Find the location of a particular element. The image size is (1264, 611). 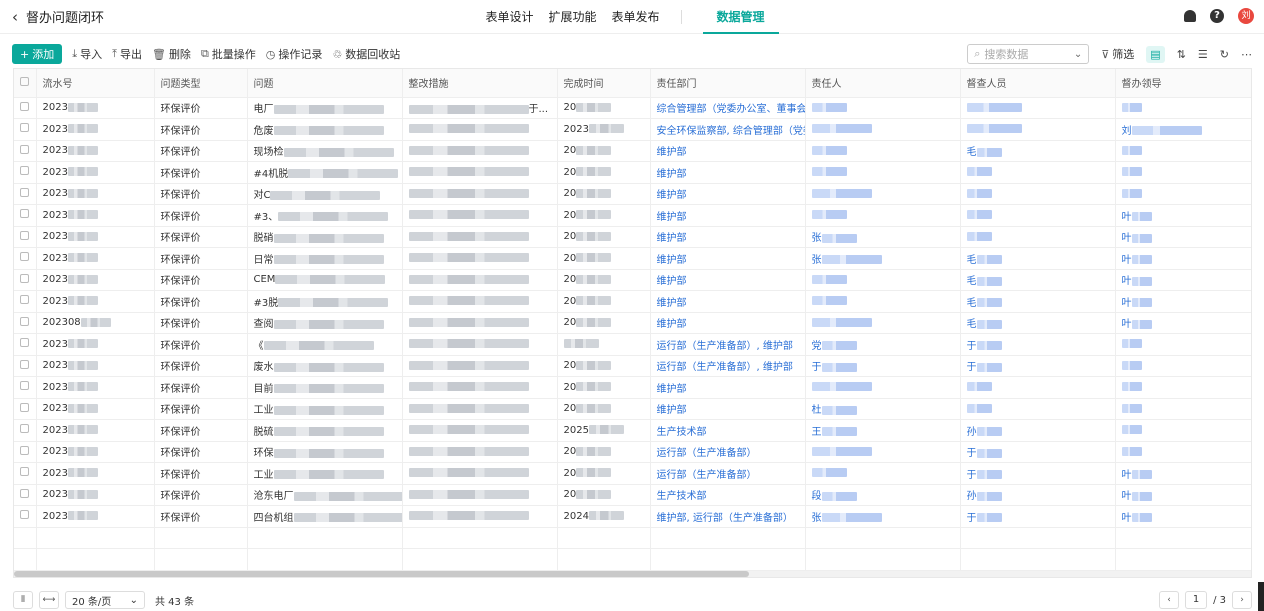

cell-owner: 杜 is located at coordinates (883, 409).